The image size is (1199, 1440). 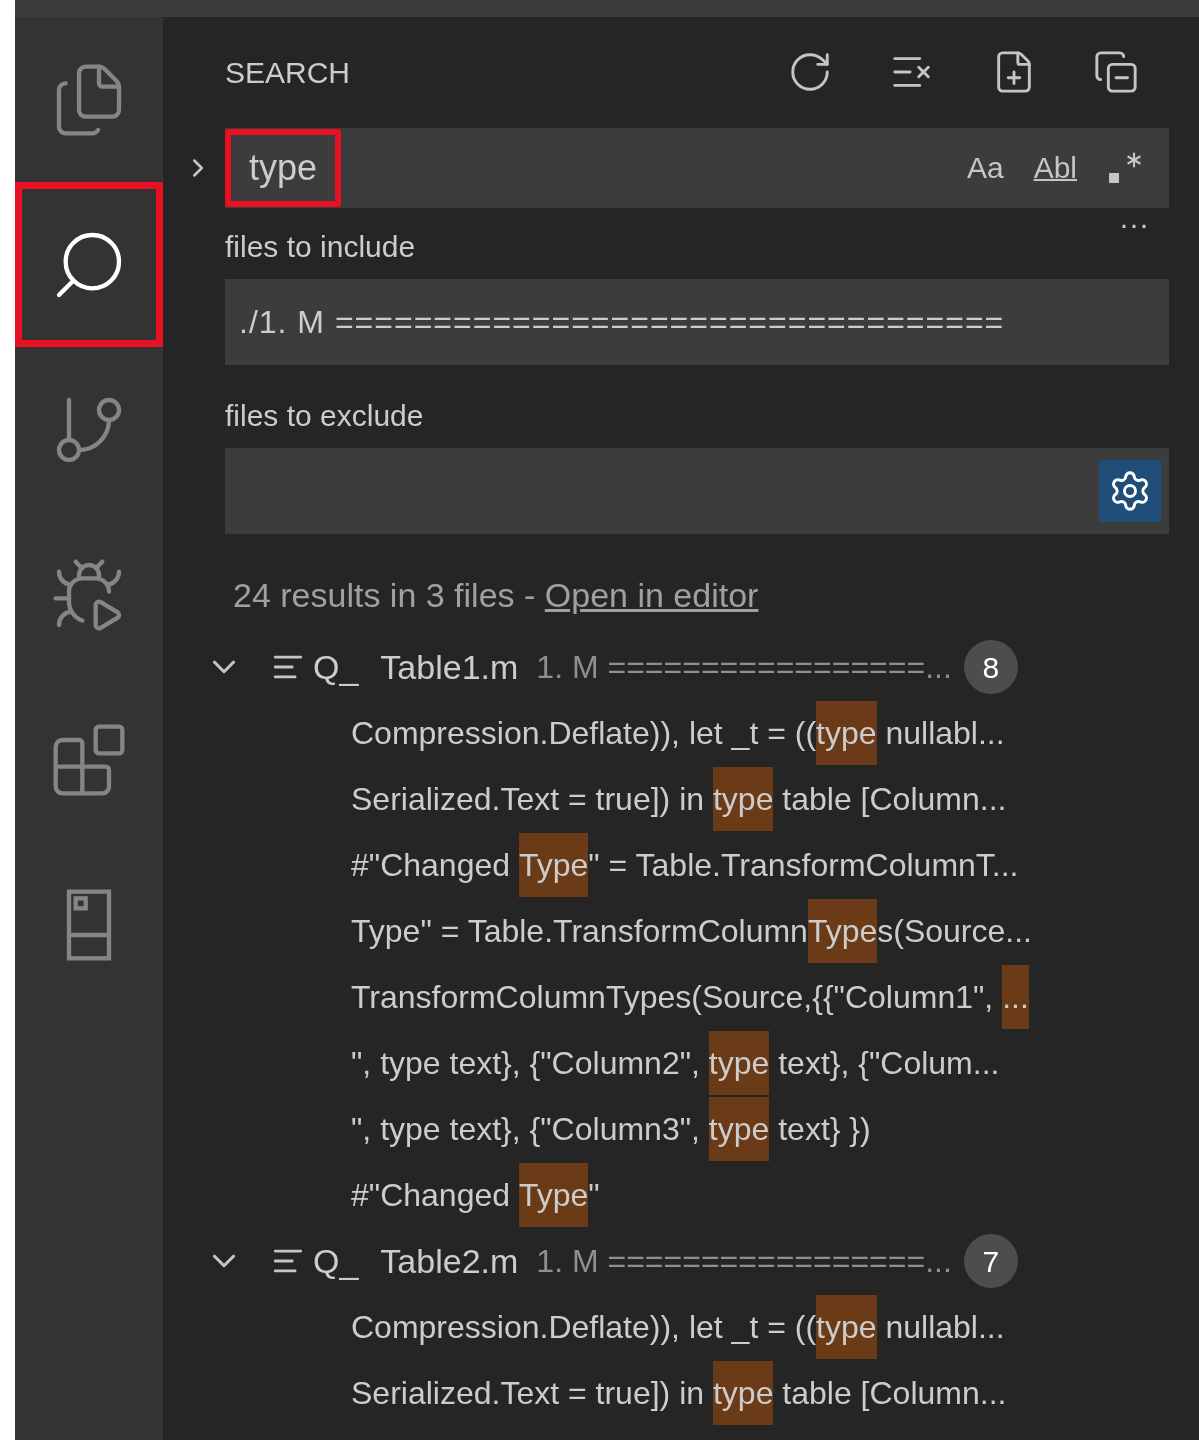 I want to click on exclude-label: files to exclude, so click(x=324, y=415).